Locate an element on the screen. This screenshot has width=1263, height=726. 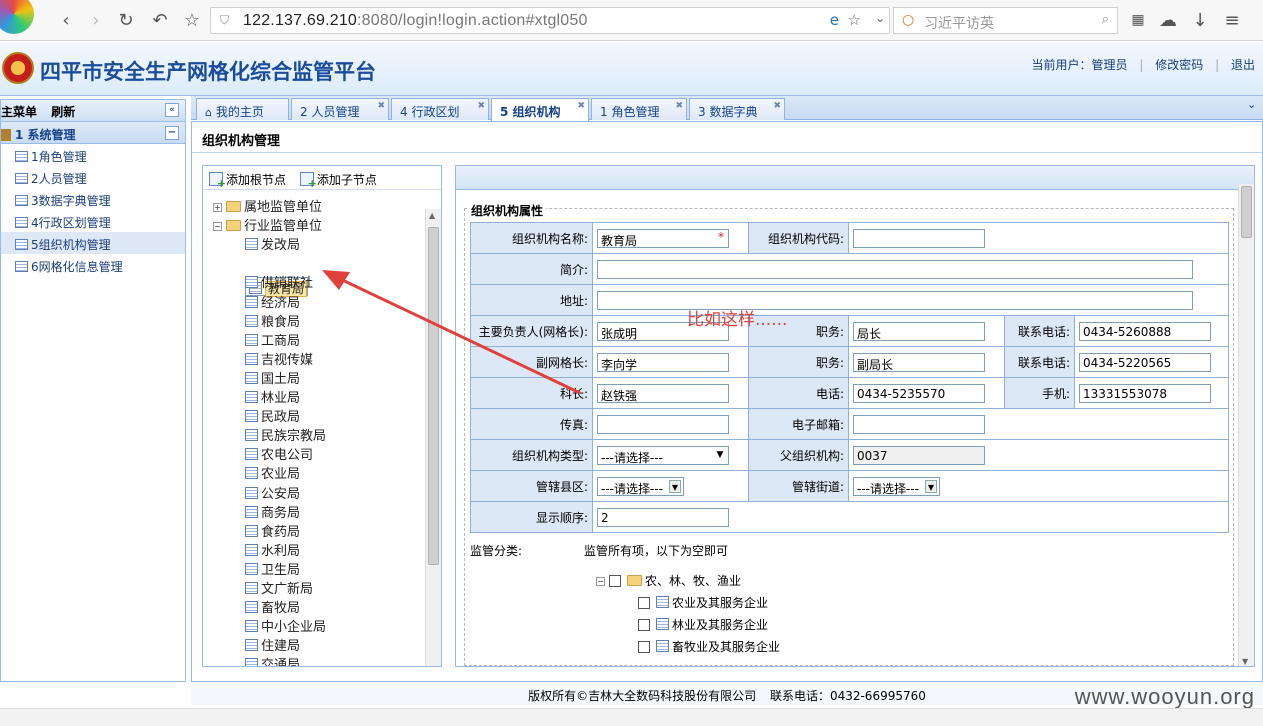
scroll-up-icon: ▲ is located at coordinates (432, 215).